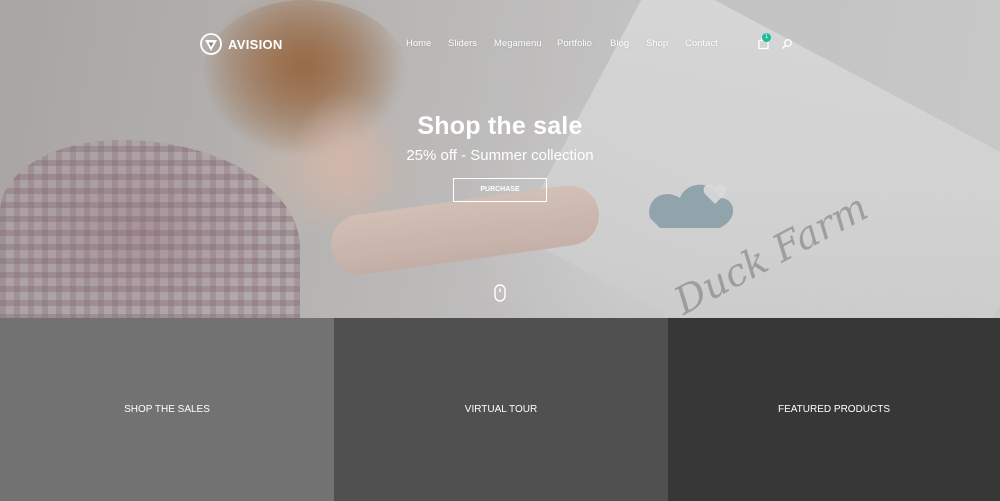 The height and width of the screenshot is (501, 1000). I want to click on nav-item-portfolio: Portfolio, so click(574, 43).